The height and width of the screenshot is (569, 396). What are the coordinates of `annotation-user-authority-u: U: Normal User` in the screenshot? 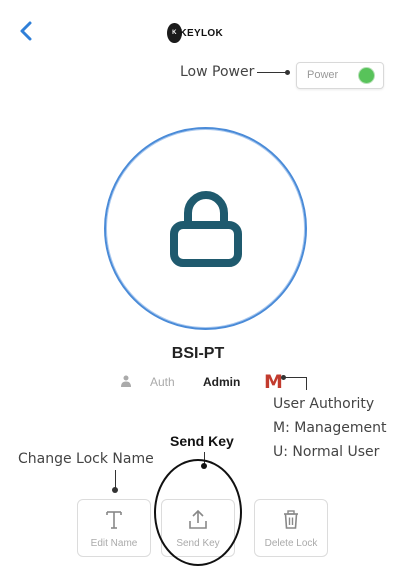 It's located at (326, 452).